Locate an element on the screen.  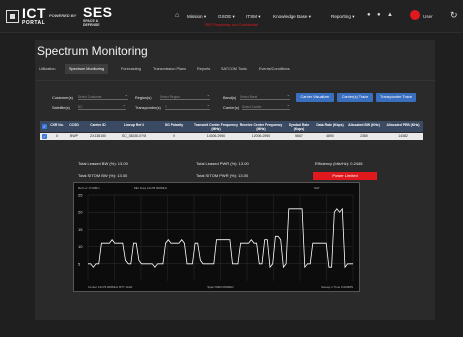
row-checkbox: ✓ is located at coordinates (44, 136).